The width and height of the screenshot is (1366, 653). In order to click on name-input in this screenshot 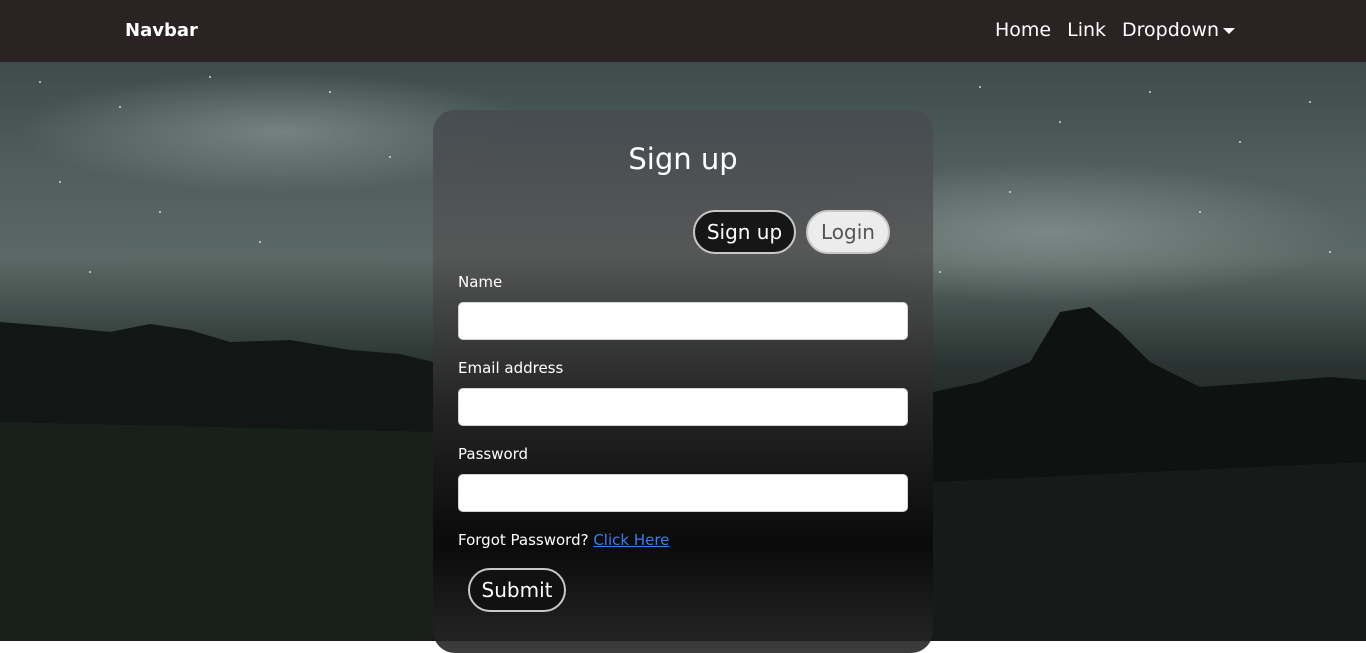, I will do `click(683, 321)`.